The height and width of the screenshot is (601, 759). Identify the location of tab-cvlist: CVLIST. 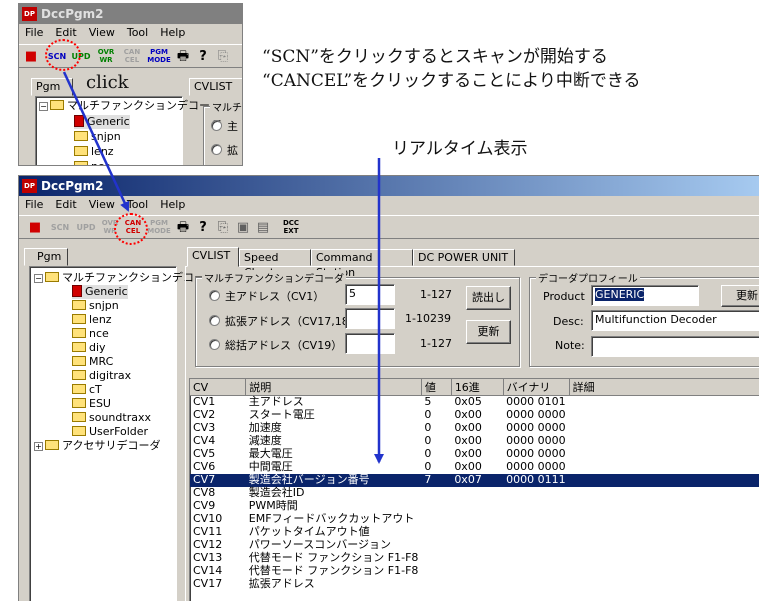
(213, 257).